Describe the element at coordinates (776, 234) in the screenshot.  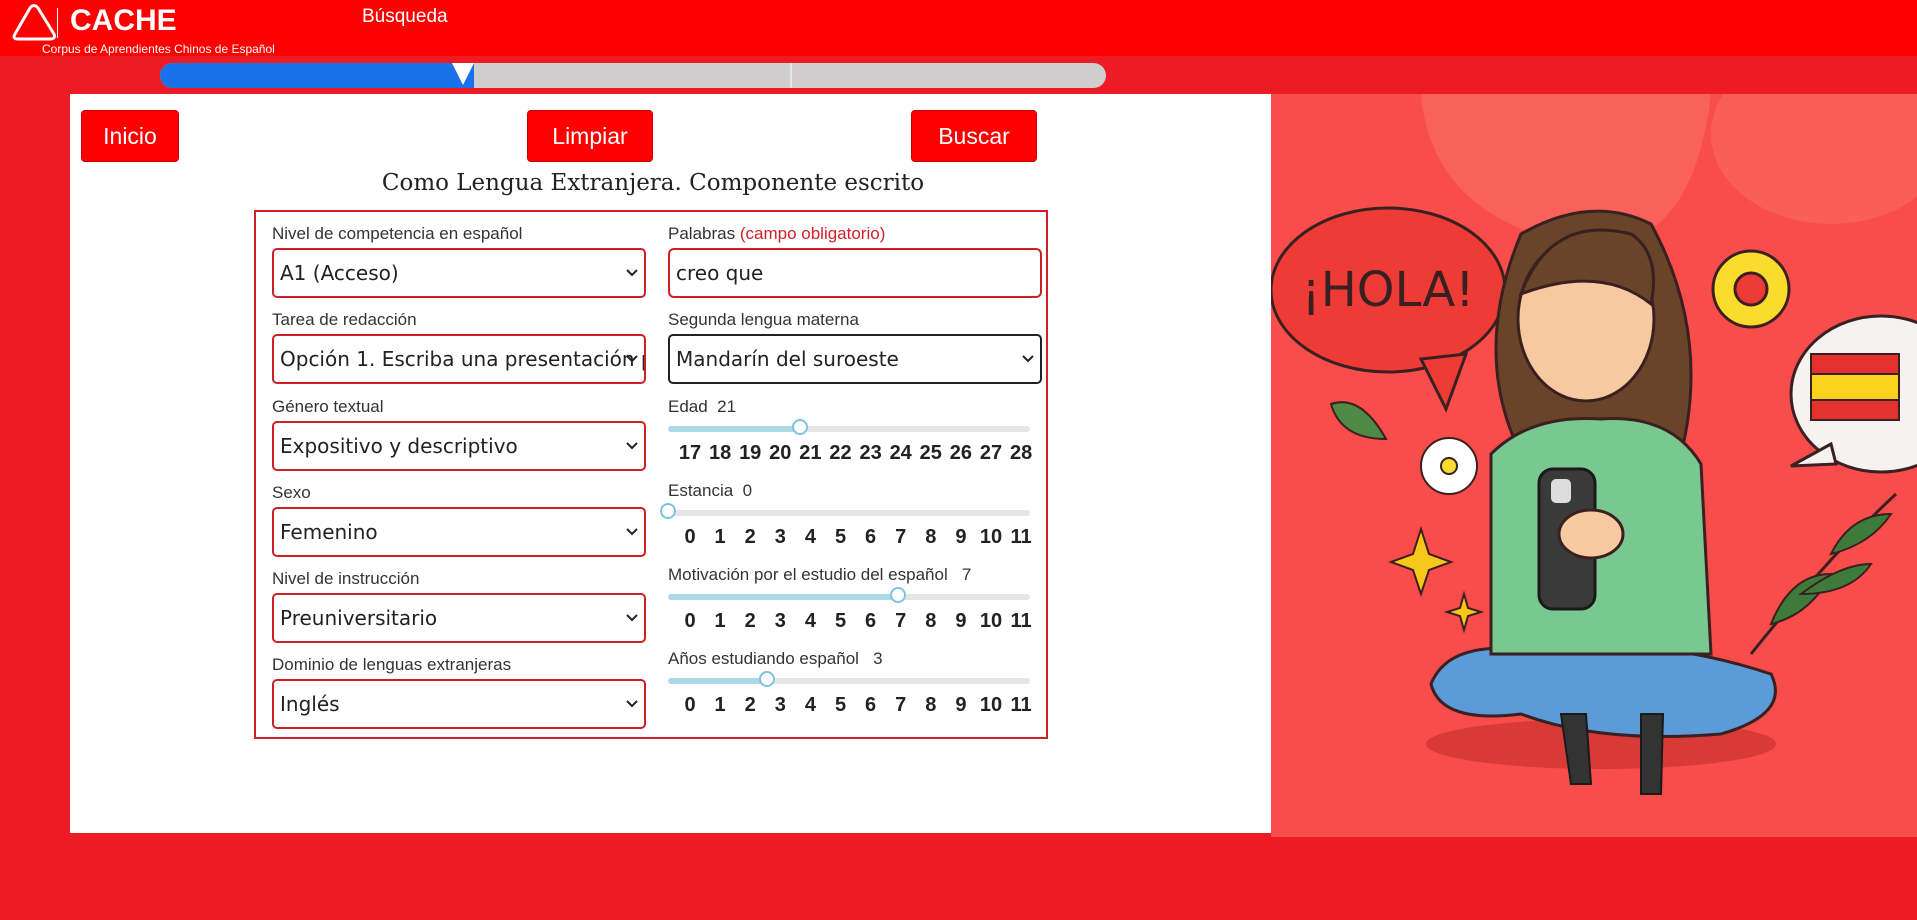
I see `words-label: Palabras (campo obligatorio)` at that location.